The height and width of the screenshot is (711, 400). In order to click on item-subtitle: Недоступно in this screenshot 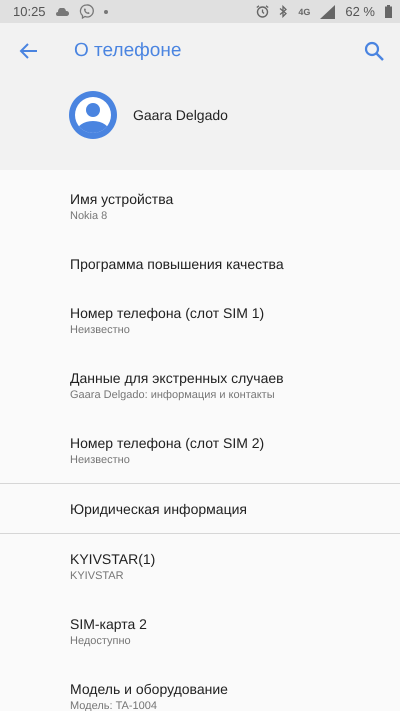, I will do `click(101, 641)`.